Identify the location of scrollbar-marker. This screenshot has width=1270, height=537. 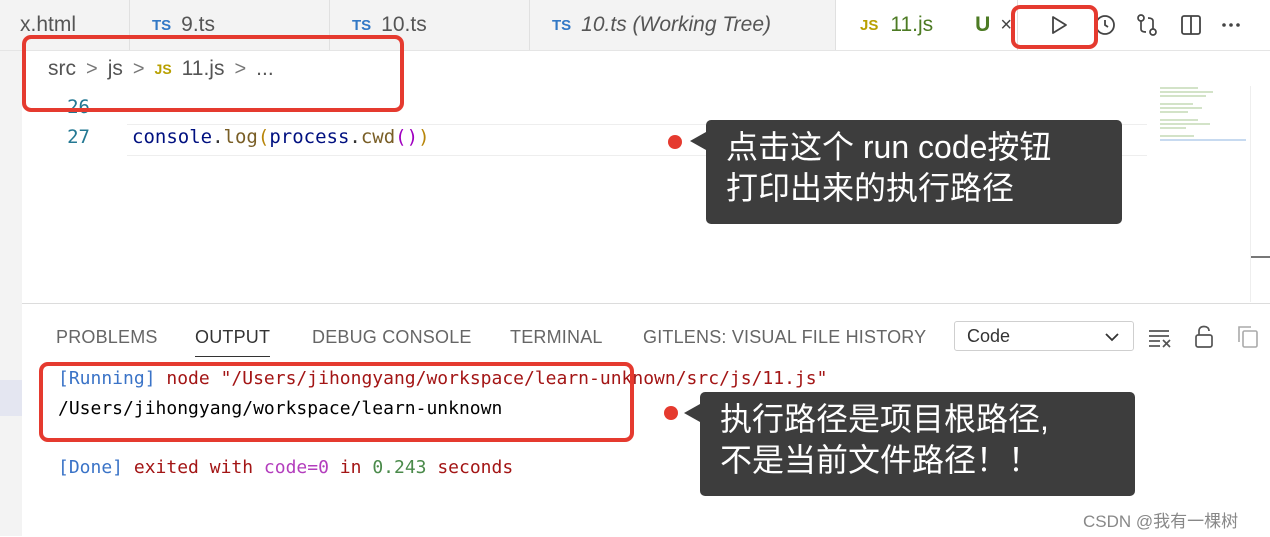
(1260, 257).